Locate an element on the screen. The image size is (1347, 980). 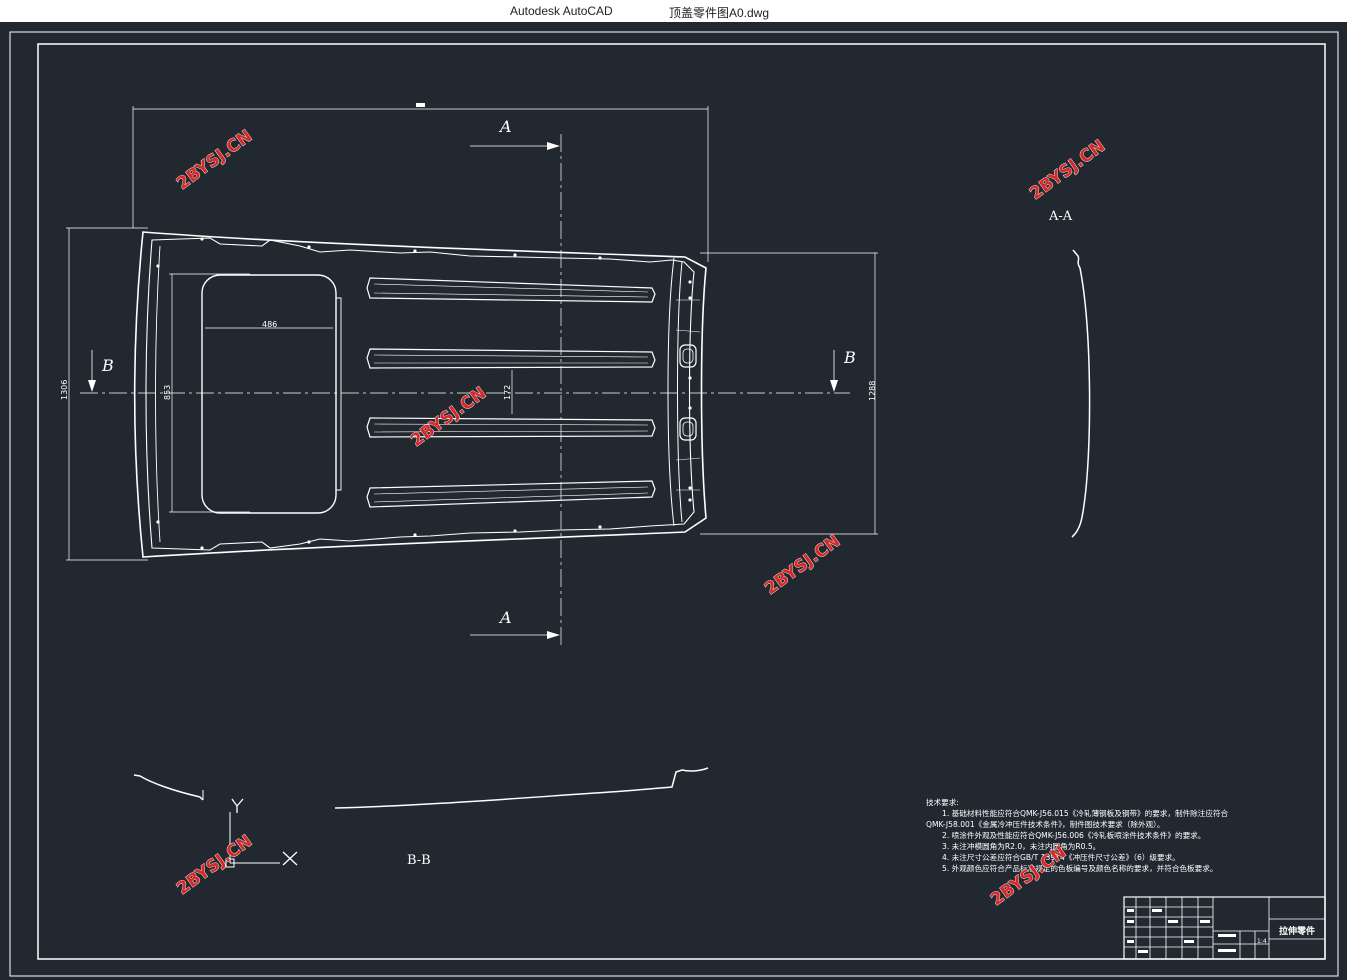
flange-holes is located at coordinates (424, 393).